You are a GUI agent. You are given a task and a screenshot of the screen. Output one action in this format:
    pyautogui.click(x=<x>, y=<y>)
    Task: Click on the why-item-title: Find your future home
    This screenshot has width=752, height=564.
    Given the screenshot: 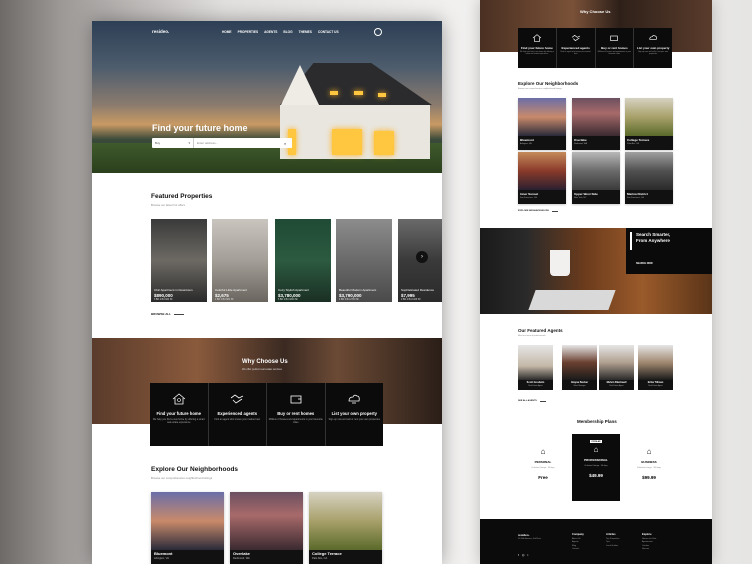 What is the action you would take?
    pyautogui.click(x=536, y=48)
    